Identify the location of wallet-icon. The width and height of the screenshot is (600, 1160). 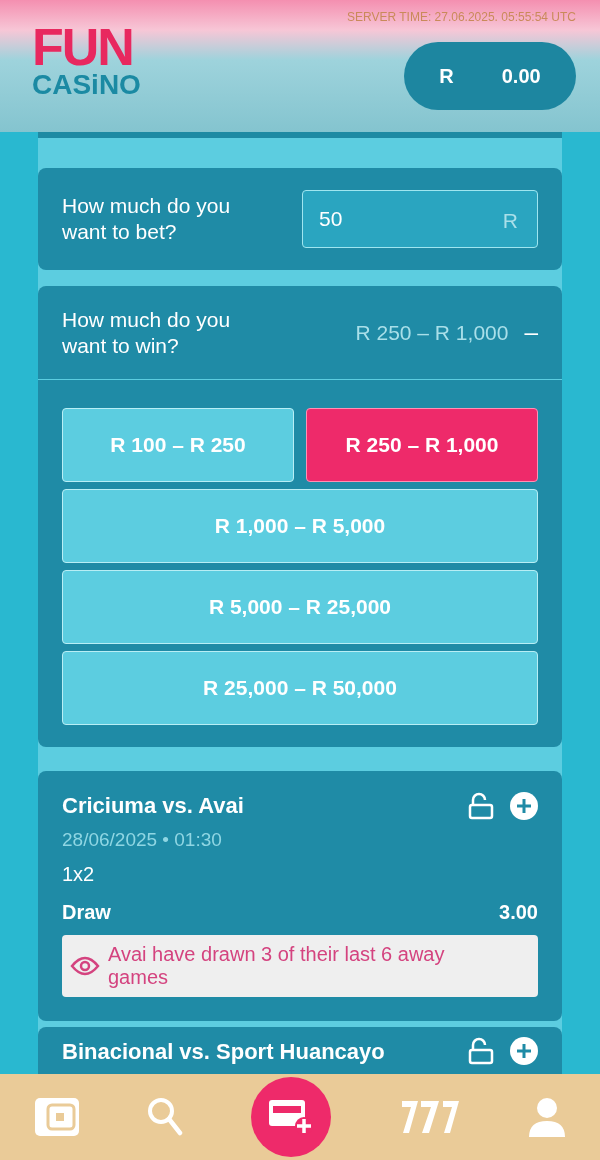
(56, 1117).